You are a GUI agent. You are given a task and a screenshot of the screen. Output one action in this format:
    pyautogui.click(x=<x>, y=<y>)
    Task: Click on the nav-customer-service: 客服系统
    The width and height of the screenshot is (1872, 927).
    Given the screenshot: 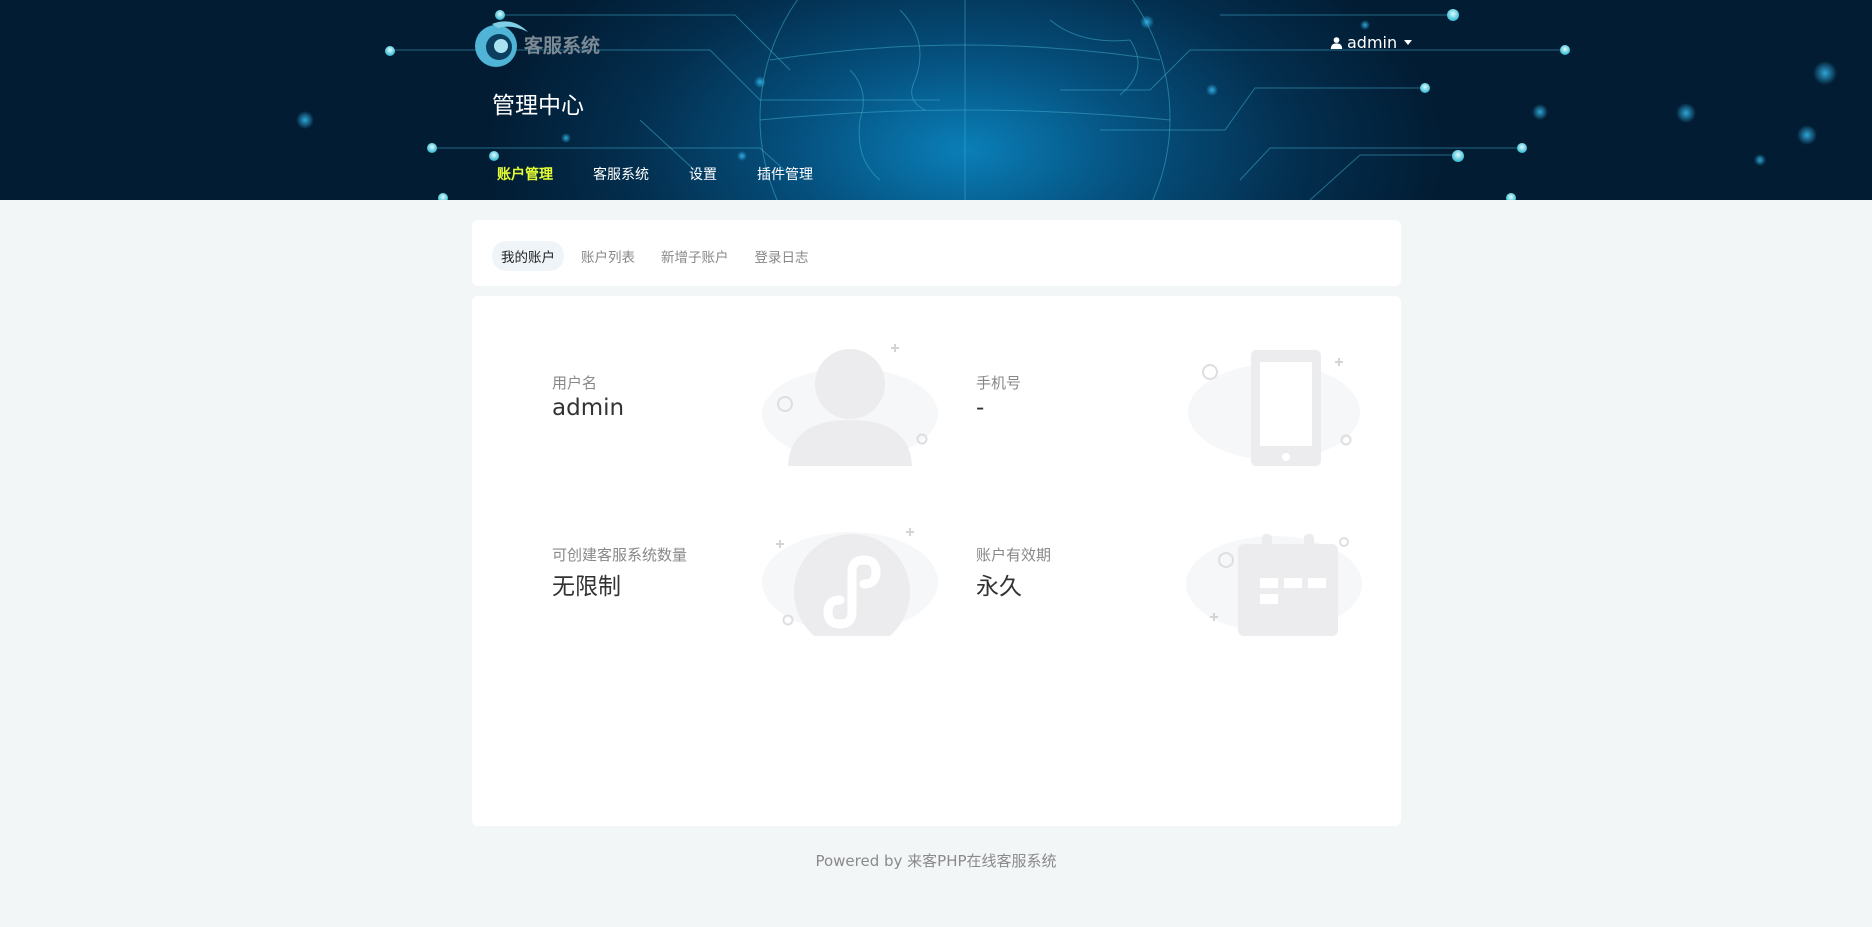 What is the action you would take?
    pyautogui.click(x=621, y=174)
    